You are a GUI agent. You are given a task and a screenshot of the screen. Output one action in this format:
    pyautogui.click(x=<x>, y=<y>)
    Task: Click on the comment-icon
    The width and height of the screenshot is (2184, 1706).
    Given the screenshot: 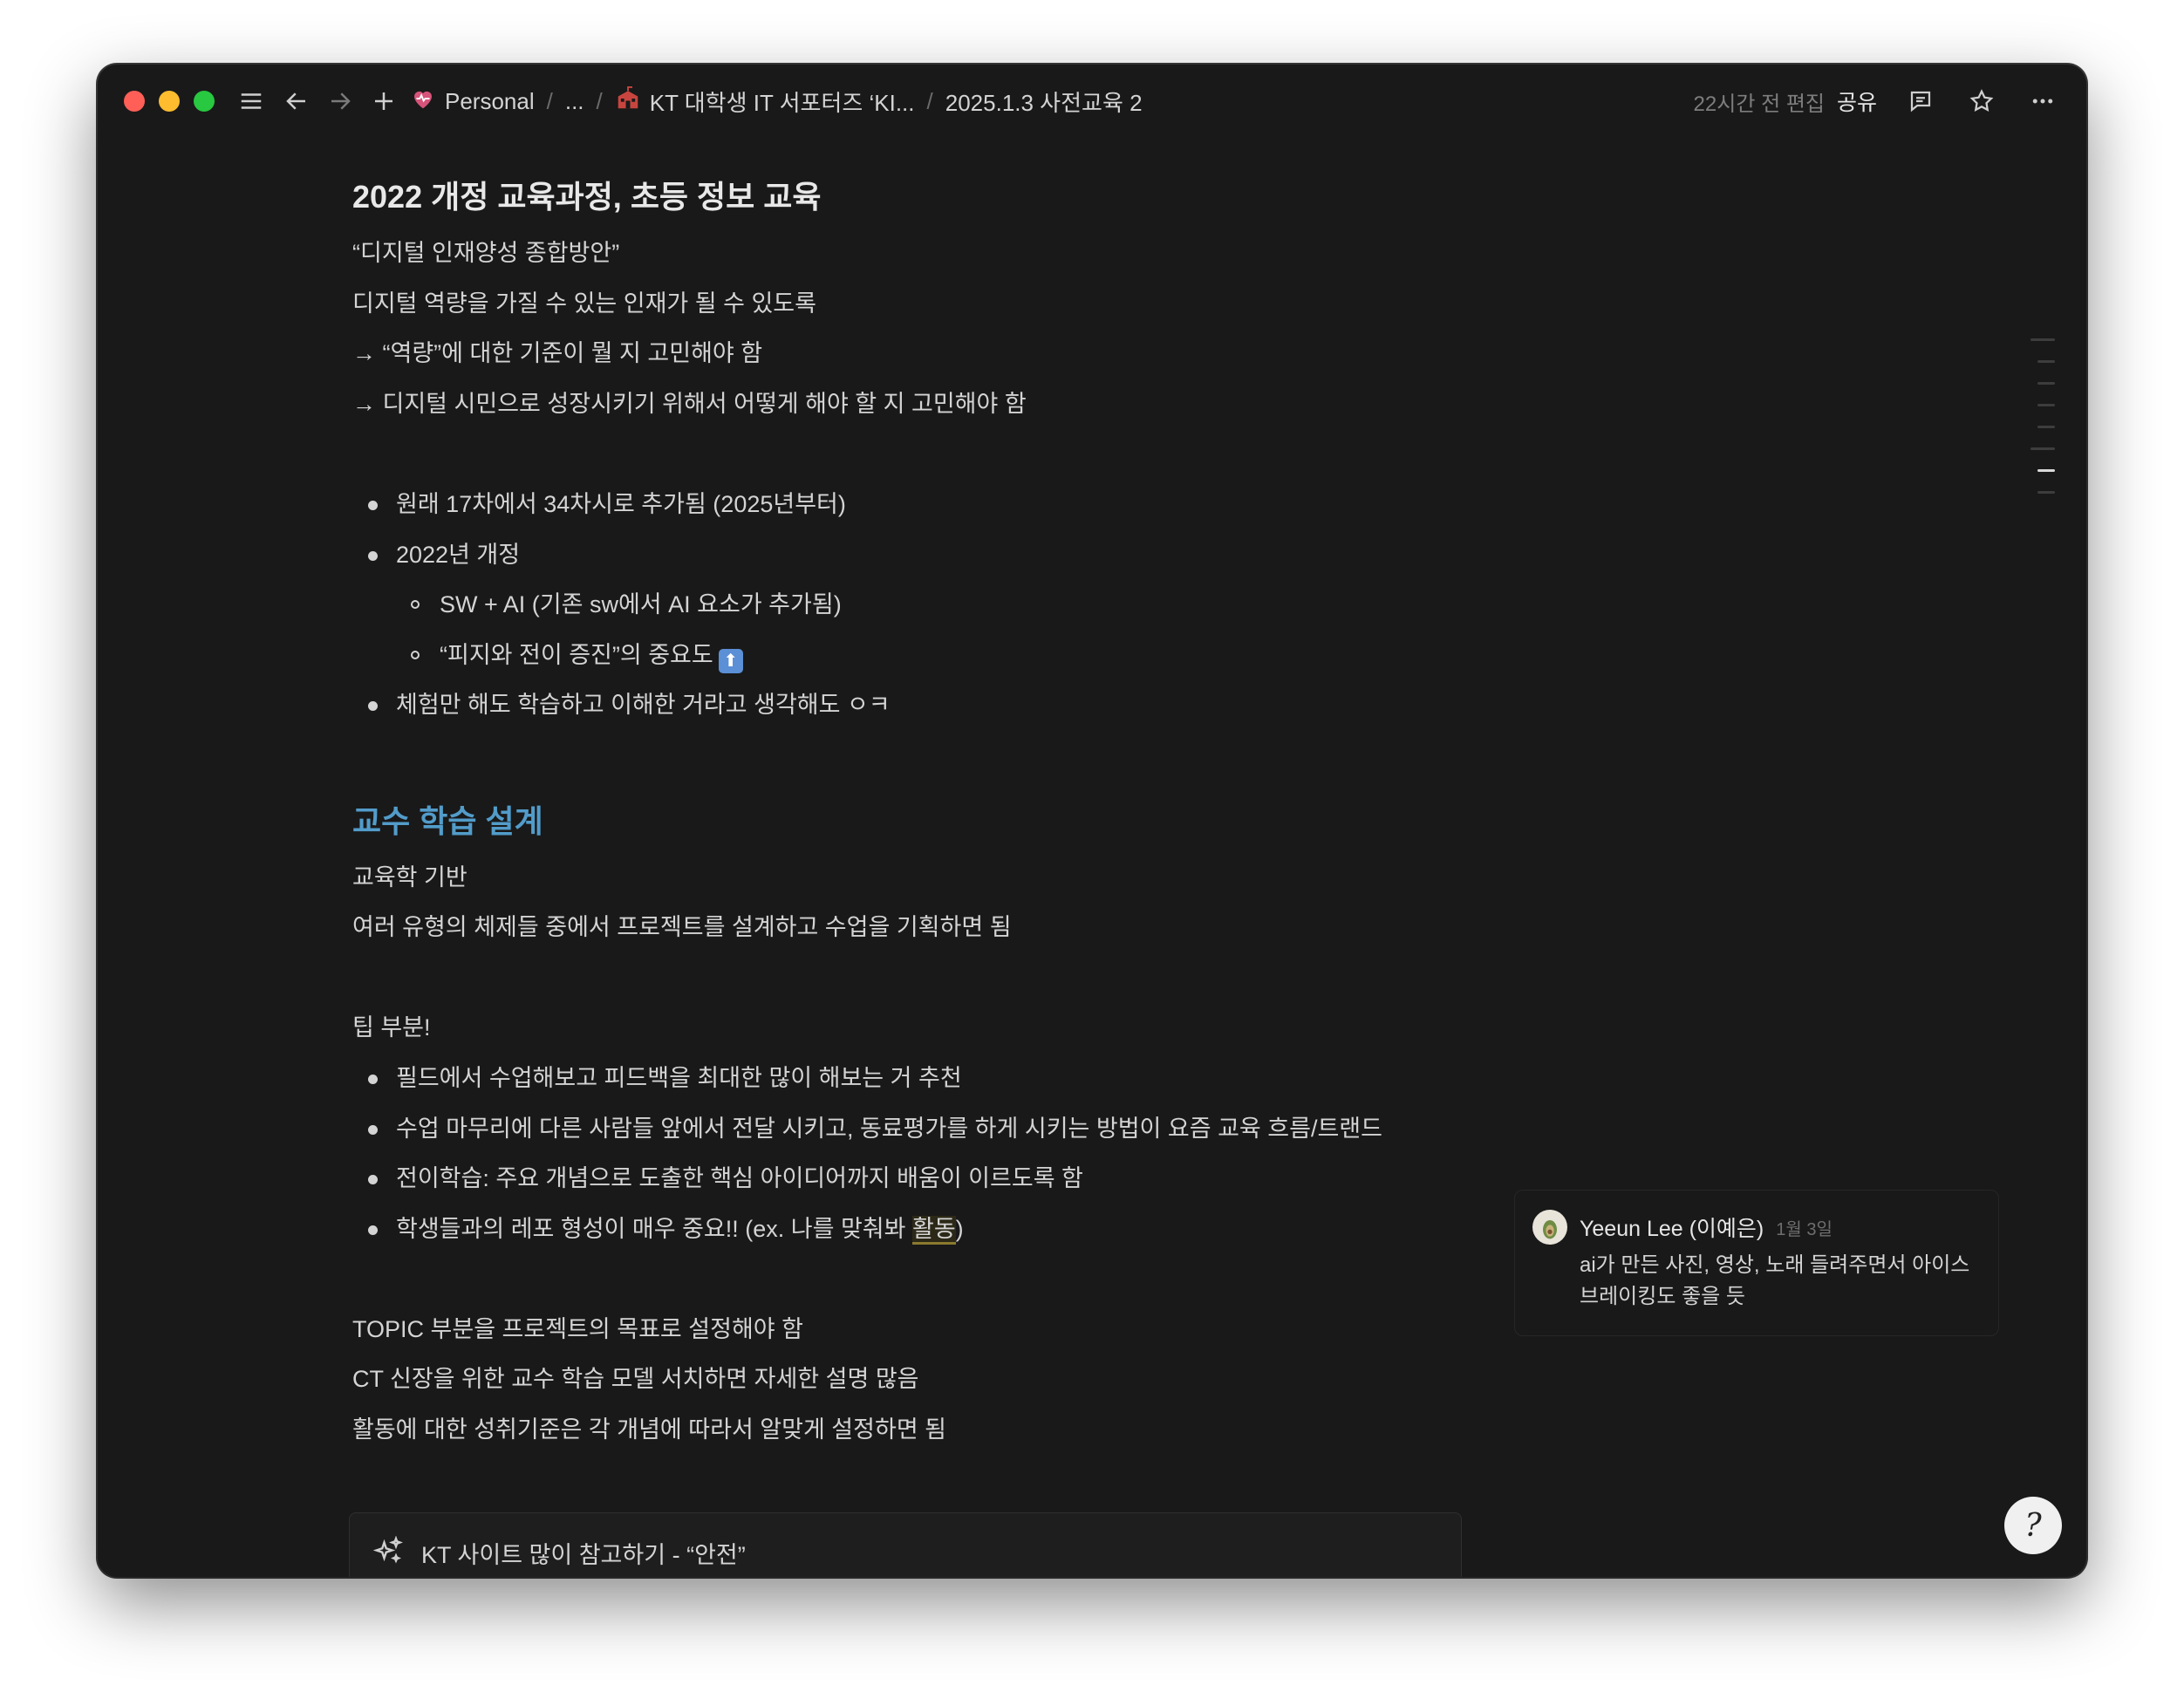 What is the action you would take?
    pyautogui.click(x=1920, y=101)
    